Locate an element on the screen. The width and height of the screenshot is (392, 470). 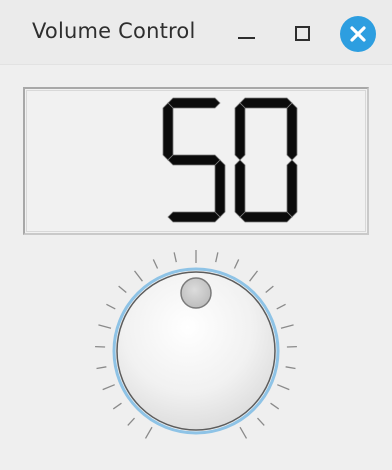
title-bar: Volume Control is located at coordinates (196, 32).